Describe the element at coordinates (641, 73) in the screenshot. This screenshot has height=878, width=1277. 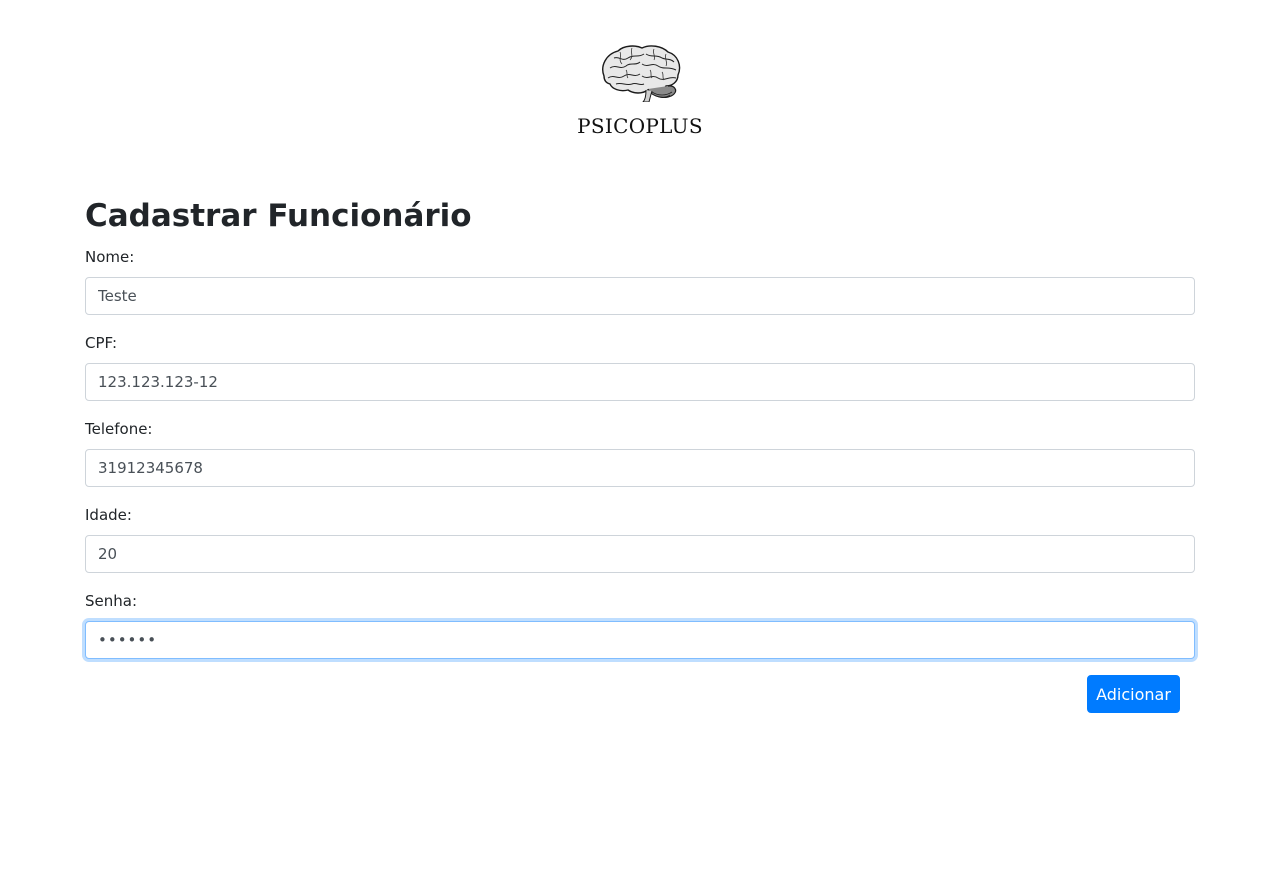
I see `brain-icon` at that location.